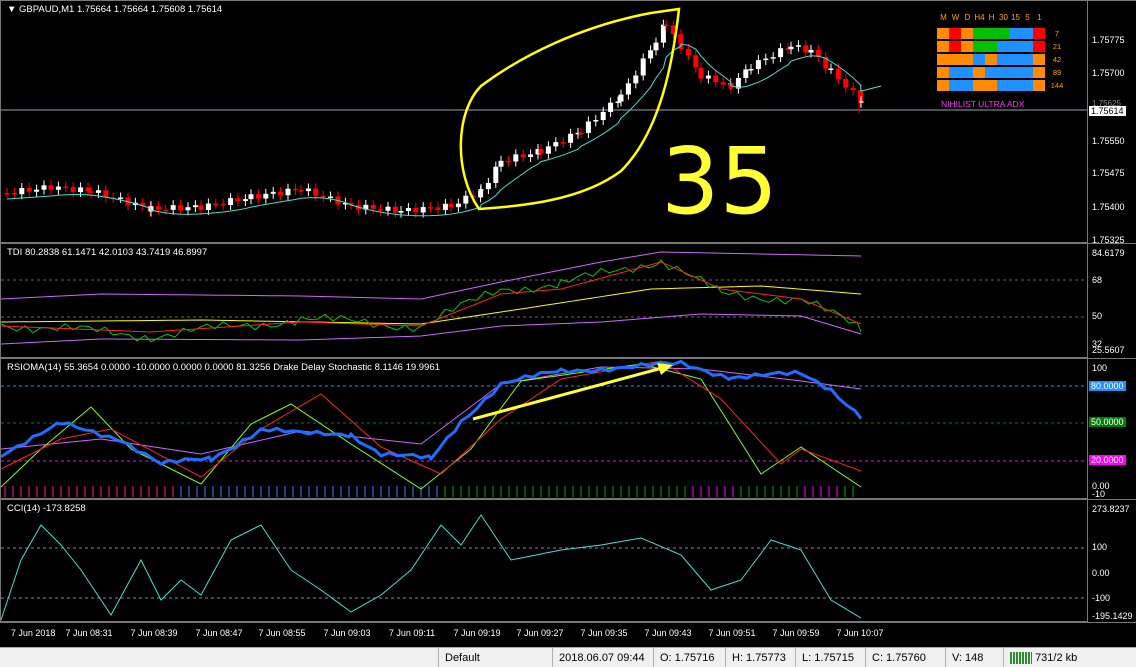  I want to click on adx-timeframe-label: 1, so click(1039, 17).